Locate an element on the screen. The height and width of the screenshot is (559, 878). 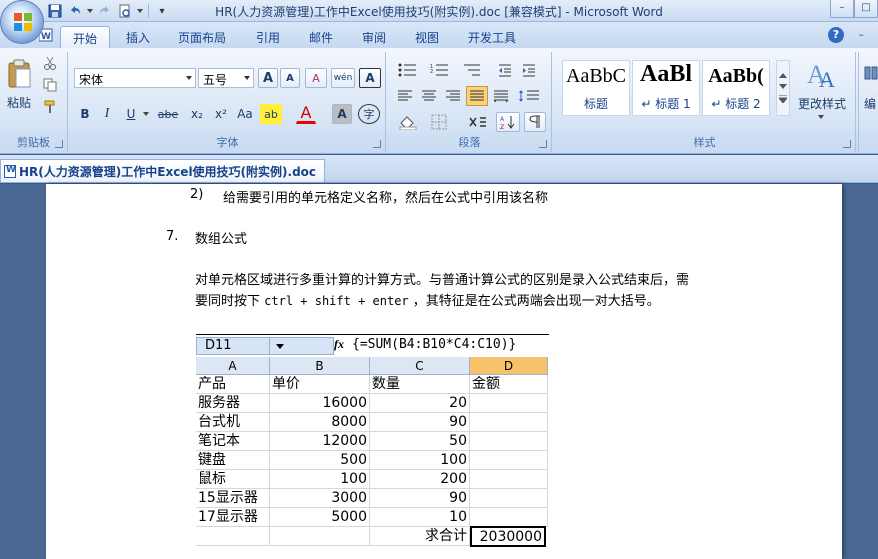
show-marks-icon is located at coordinates (535, 122).